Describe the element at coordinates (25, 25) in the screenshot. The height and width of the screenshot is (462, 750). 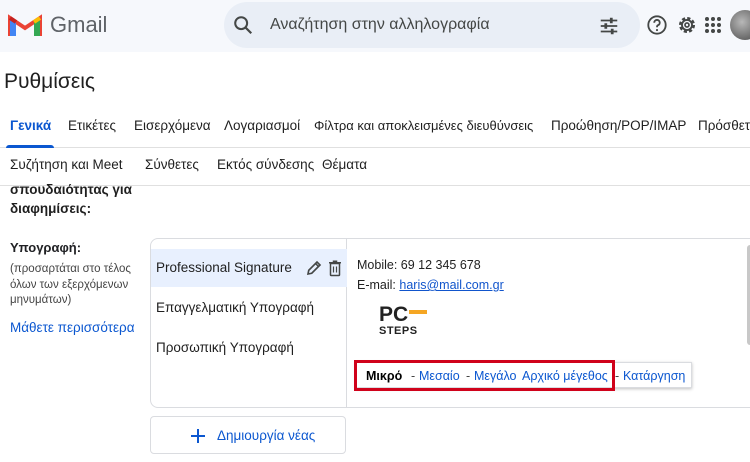
I see `gmail-m-icon` at that location.